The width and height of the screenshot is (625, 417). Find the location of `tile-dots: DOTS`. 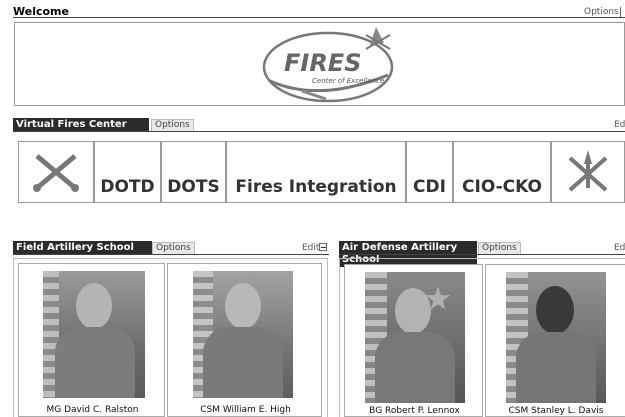

tile-dots: DOTS is located at coordinates (193, 172).